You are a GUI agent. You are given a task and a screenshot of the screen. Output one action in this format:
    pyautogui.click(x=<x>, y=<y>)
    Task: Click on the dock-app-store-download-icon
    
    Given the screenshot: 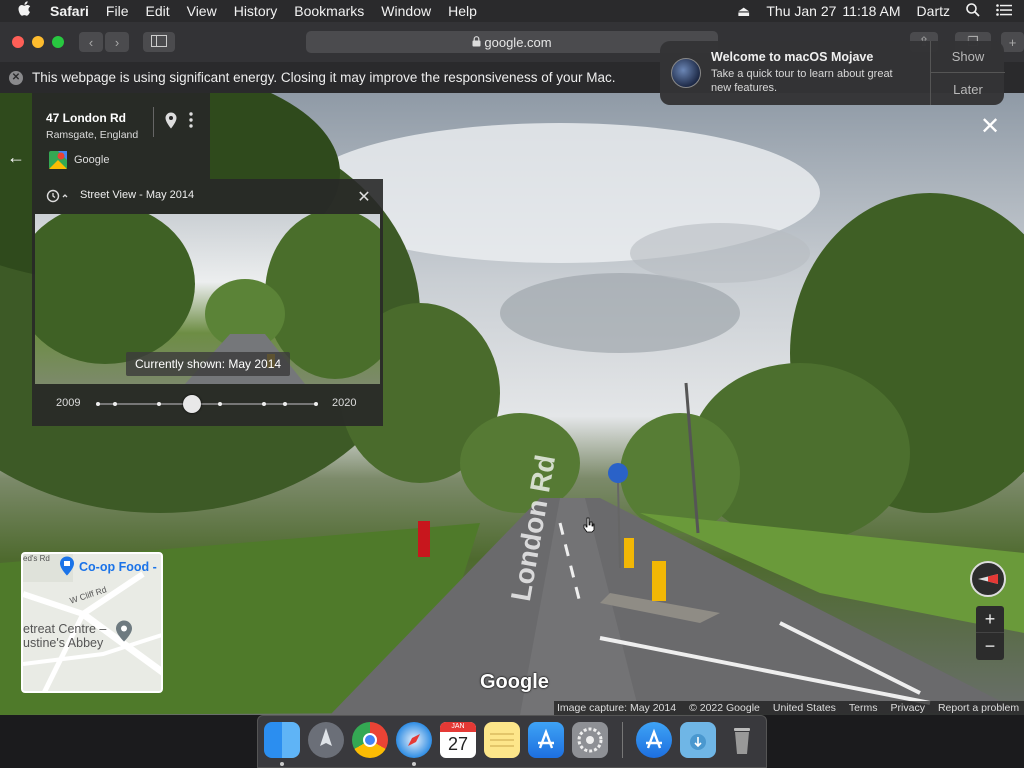 What is the action you would take?
    pyautogui.click(x=654, y=740)
    